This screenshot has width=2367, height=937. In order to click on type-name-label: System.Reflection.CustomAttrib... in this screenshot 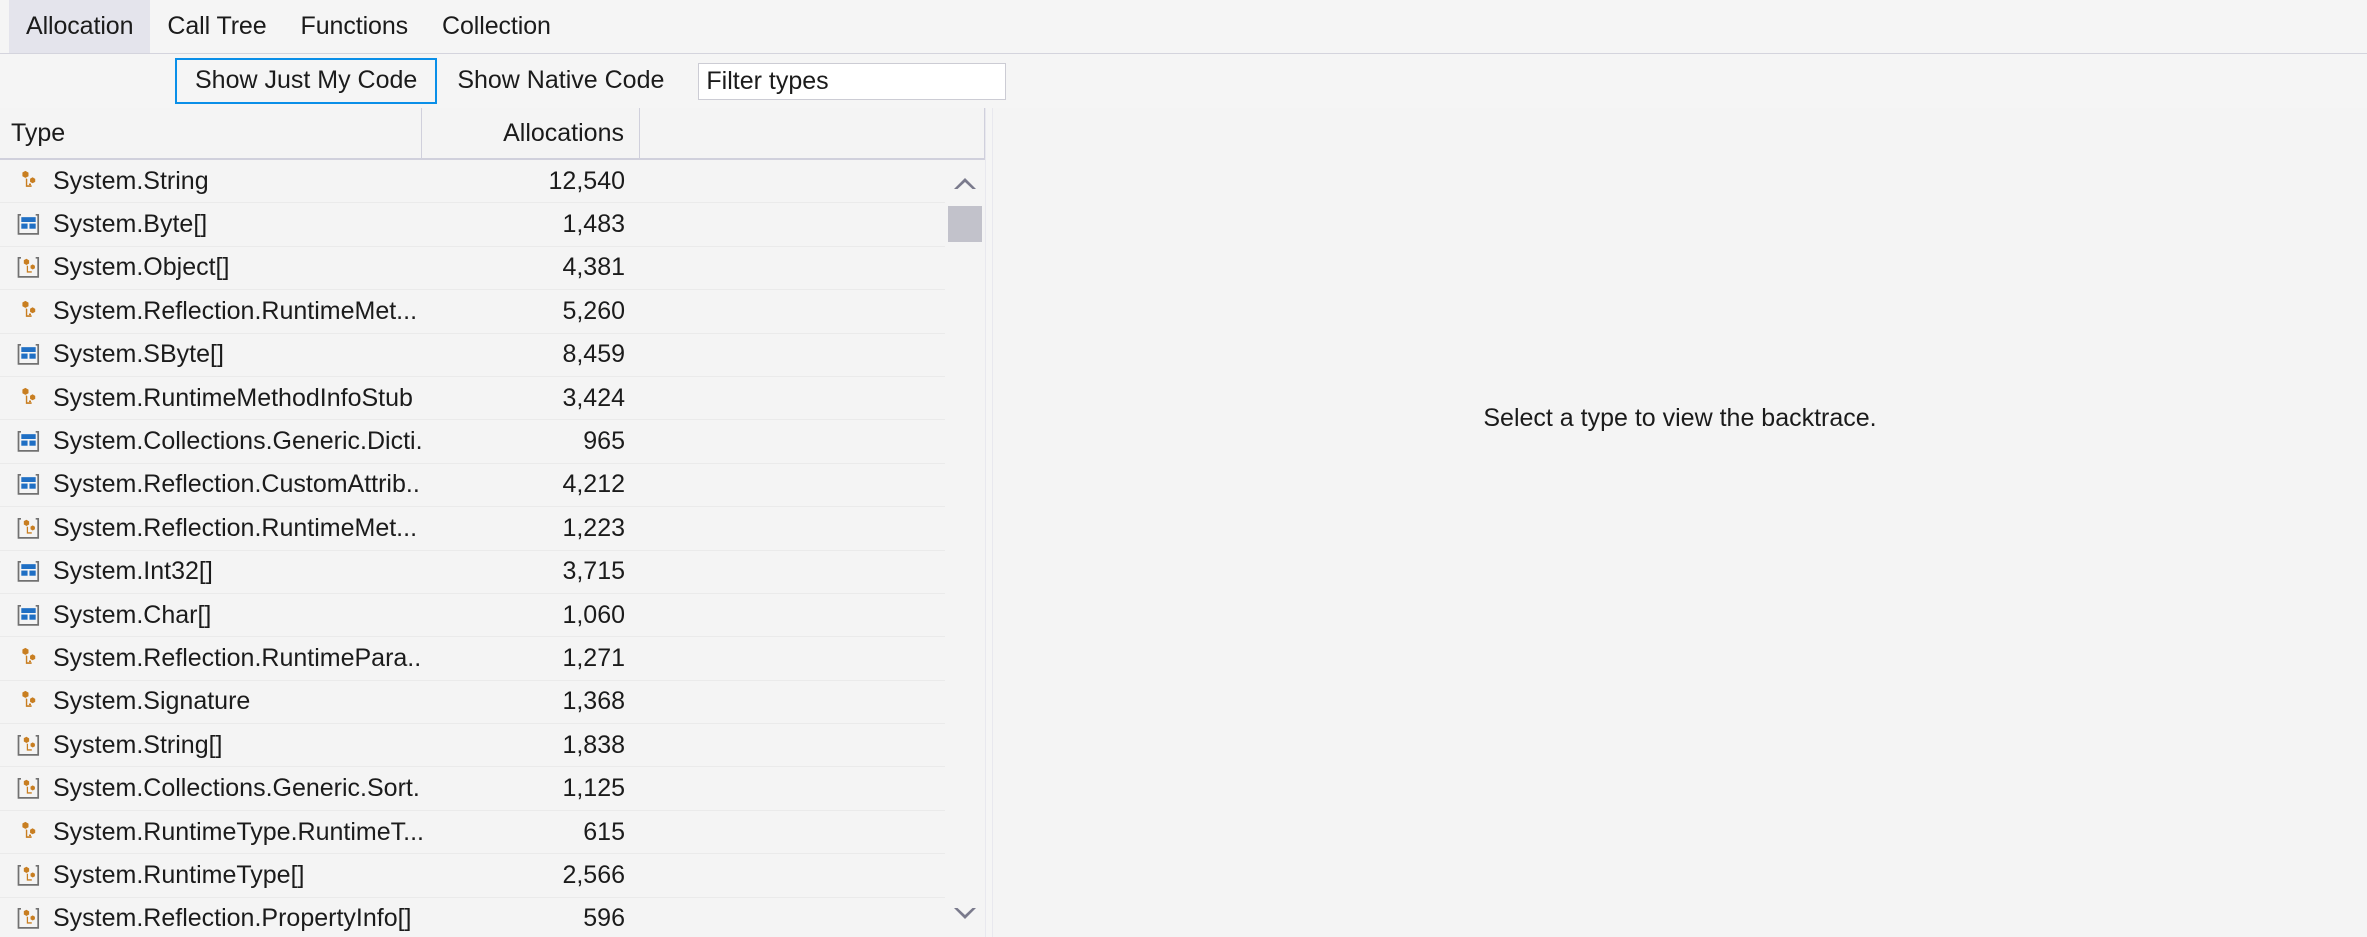, I will do `click(237, 484)`.